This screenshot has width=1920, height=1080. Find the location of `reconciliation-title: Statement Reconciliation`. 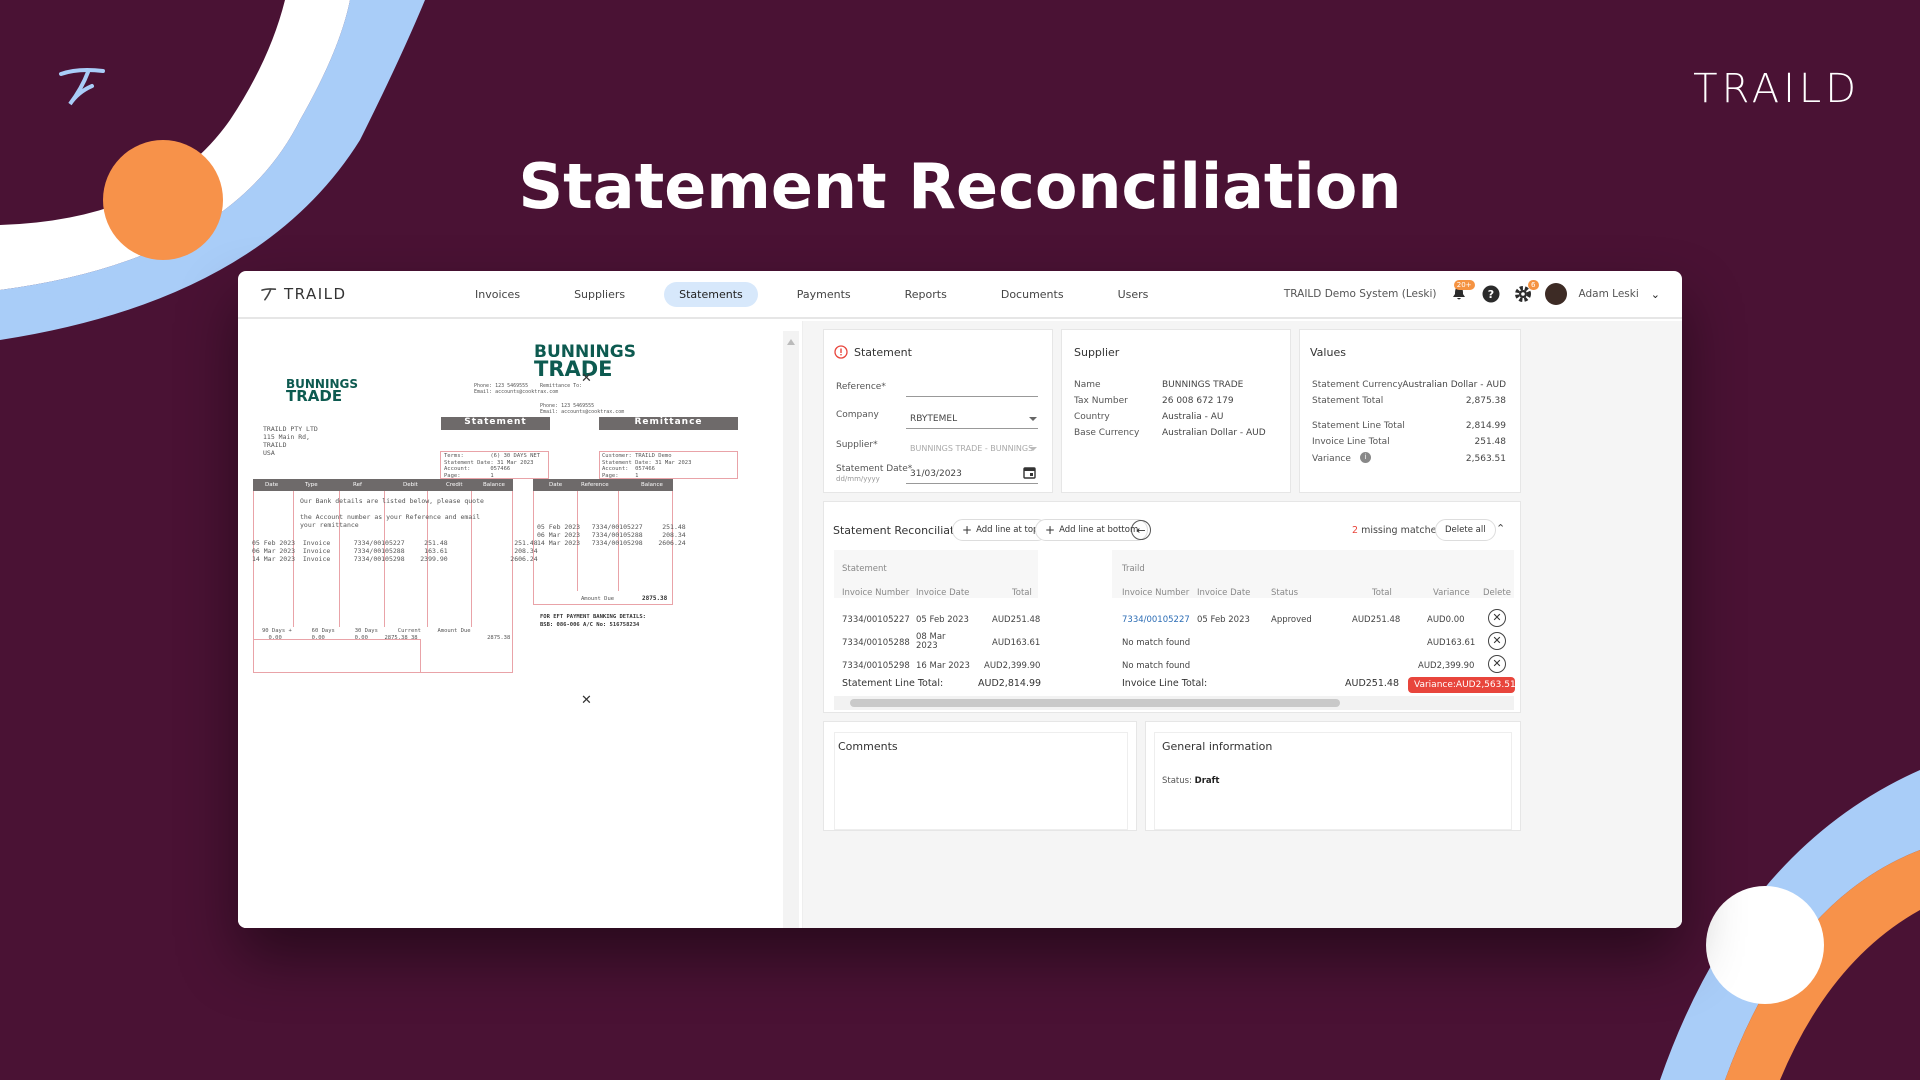

reconciliation-title: Statement Reconciliation is located at coordinates (902, 530).